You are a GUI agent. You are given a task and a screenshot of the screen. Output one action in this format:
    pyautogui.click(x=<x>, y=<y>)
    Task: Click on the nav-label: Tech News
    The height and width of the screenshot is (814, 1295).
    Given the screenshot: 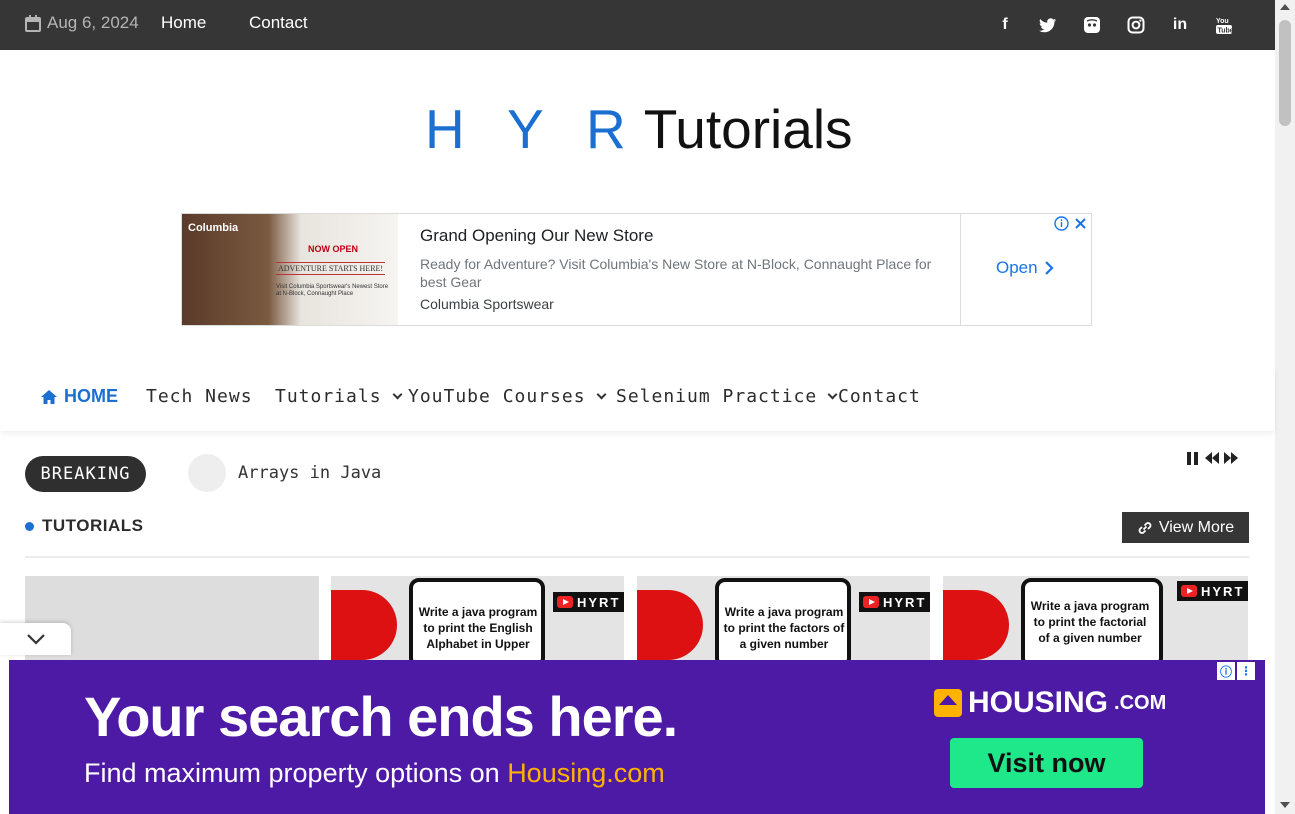 What is the action you would take?
    pyautogui.click(x=199, y=396)
    